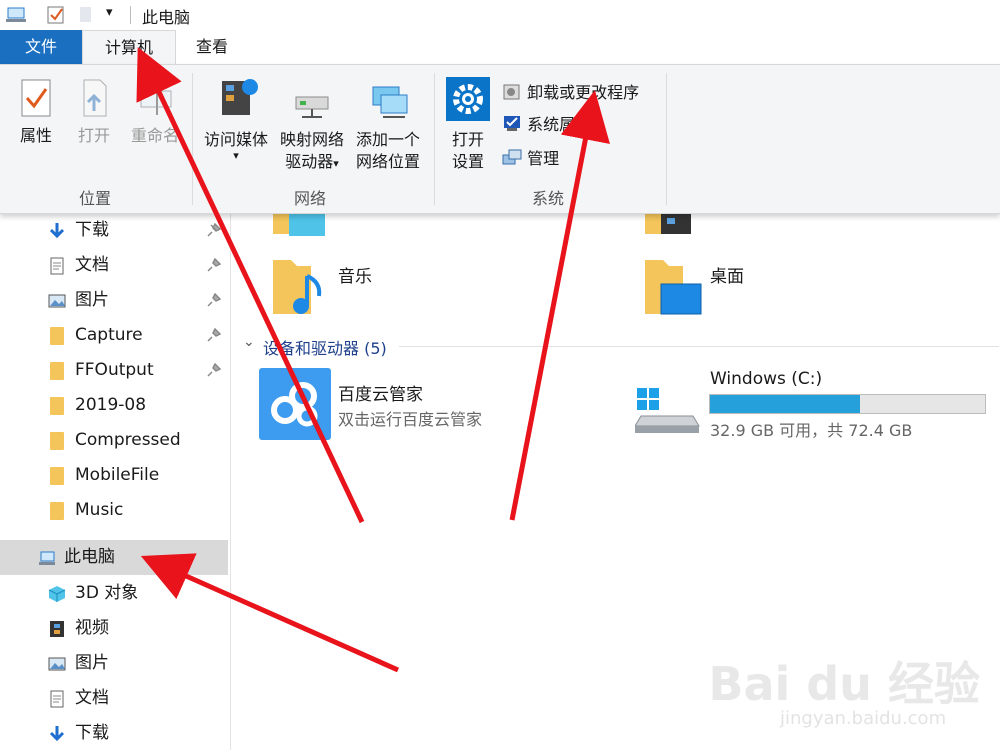 The width and height of the screenshot is (1000, 751). Describe the element at coordinates (467, 139) in the screenshot. I see `open-settings-label-1: 打开` at that location.